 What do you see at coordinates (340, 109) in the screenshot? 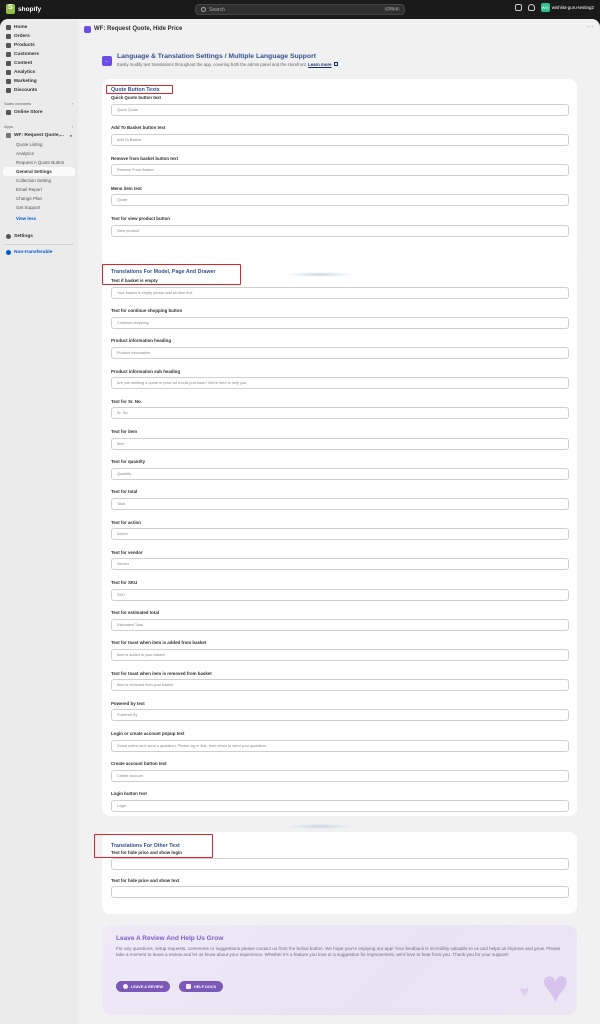
I see `text-field: Quick Quote` at bounding box center [340, 109].